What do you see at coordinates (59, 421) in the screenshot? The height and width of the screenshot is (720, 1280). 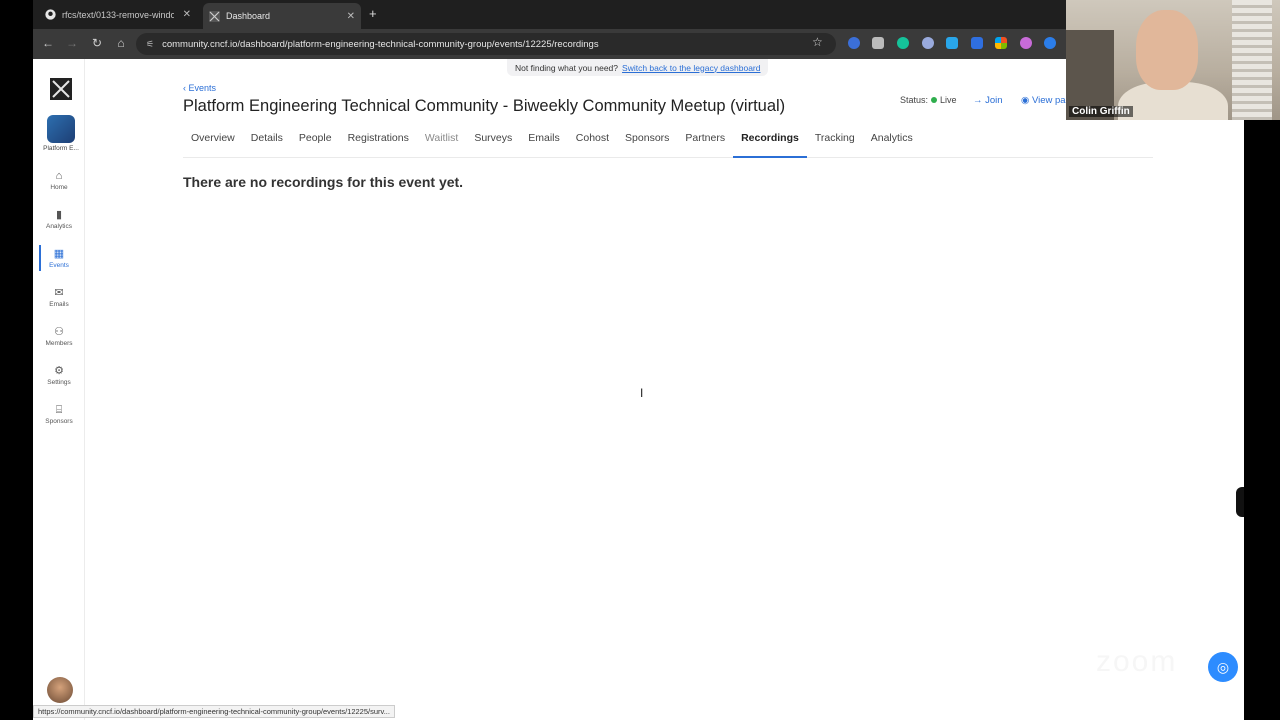 I see `sidebar-item-label: Sponsors` at bounding box center [59, 421].